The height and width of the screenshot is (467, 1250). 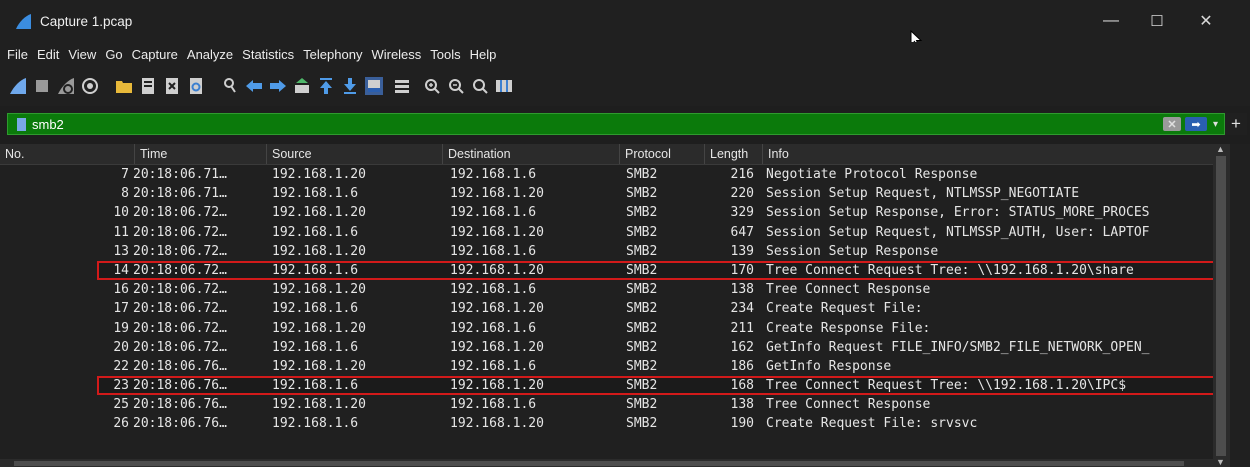 What do you see at coordinates (742, 309) in the screenshot?
I see `cell-len: 234` at bounding box center [742, 309].